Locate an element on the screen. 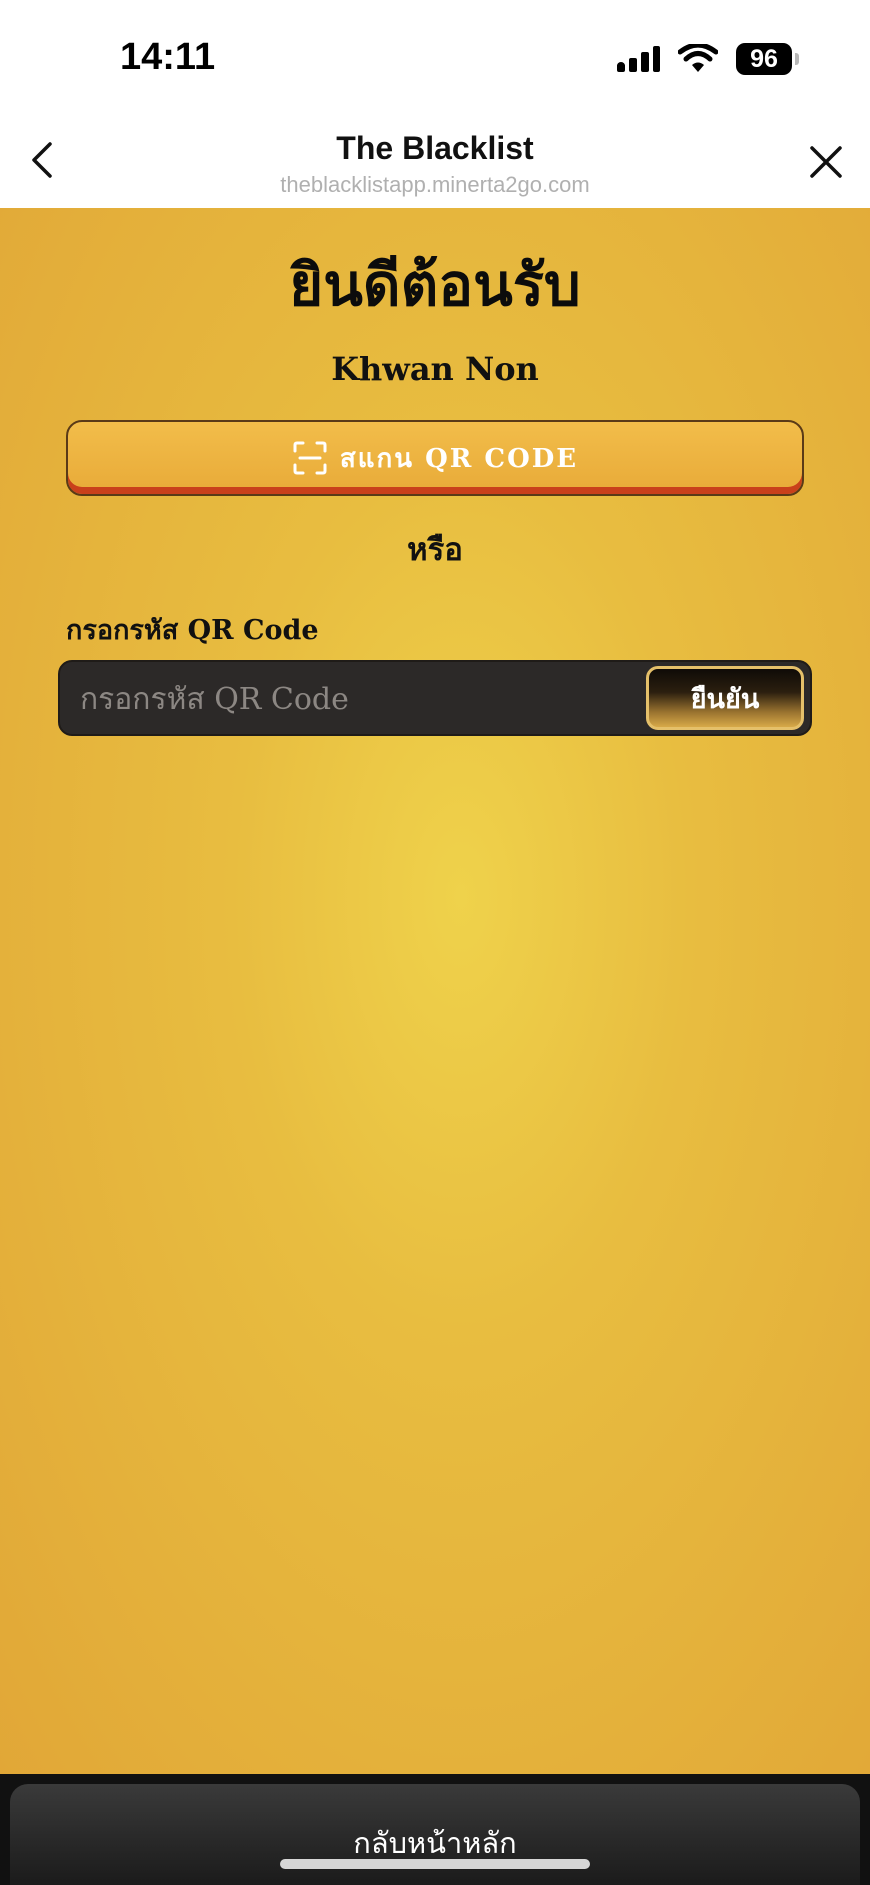  page-url: theblacklistapp.minerta2go.com is located at coordinates (435, 184).